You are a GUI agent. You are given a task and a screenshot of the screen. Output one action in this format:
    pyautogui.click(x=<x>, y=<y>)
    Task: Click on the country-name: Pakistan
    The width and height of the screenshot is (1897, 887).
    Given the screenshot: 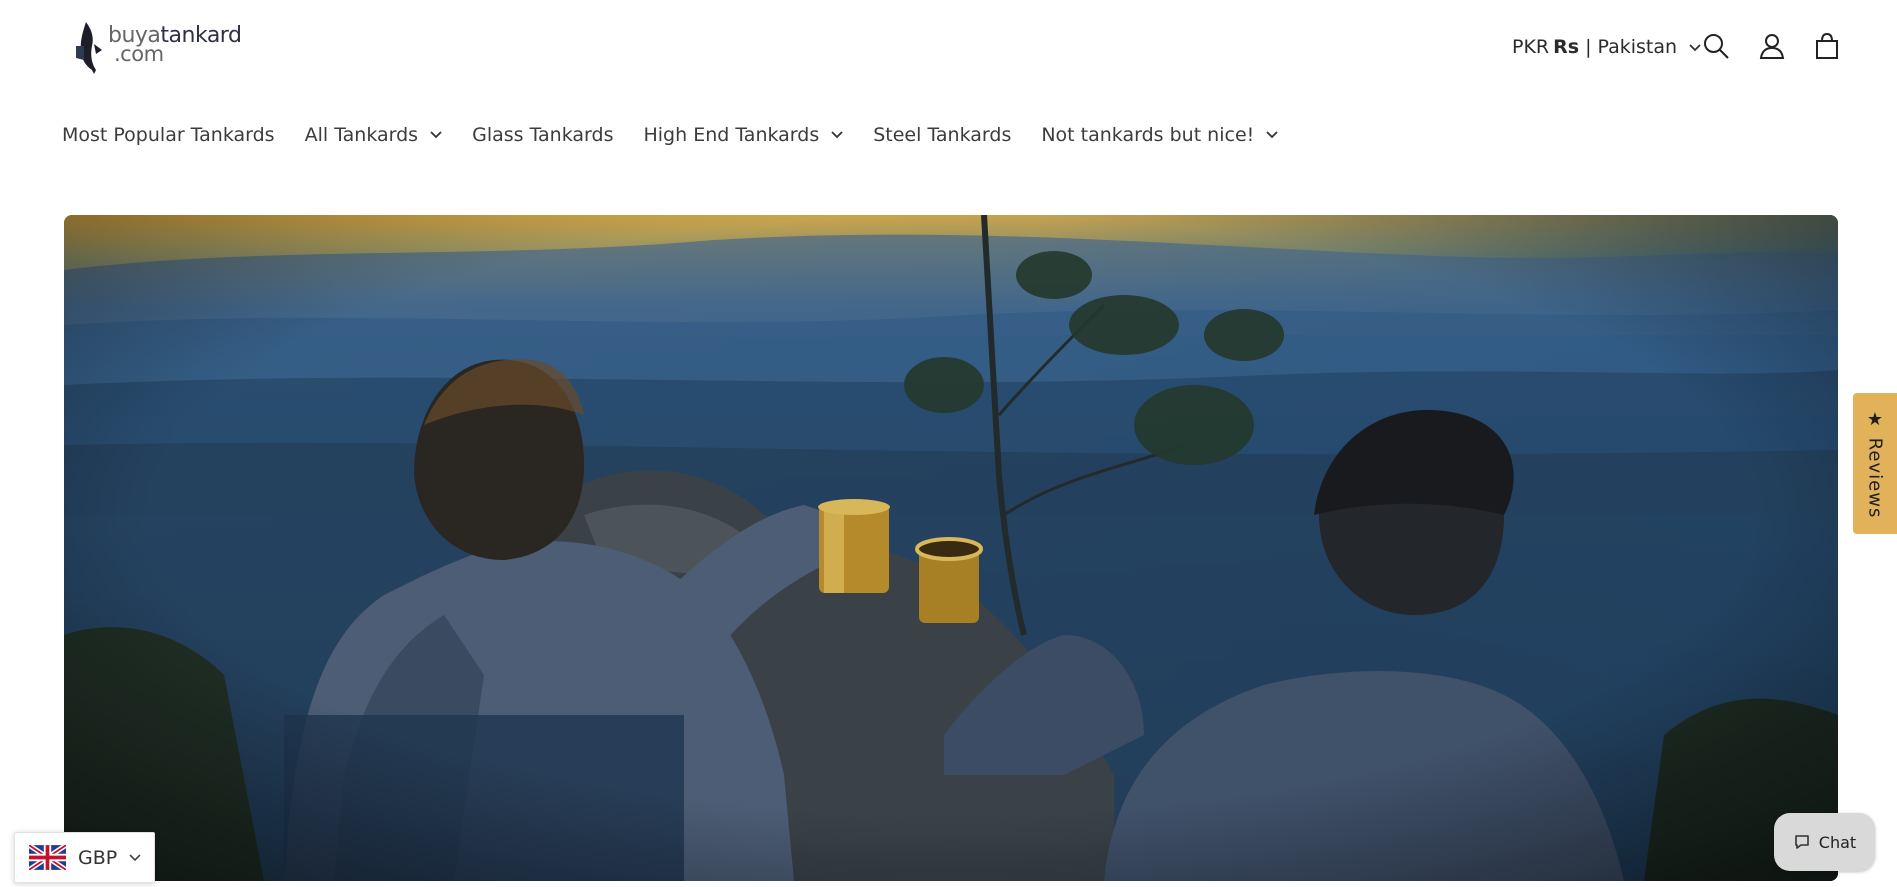 What is the action you would take?
    pyautogui.click(x=1637, y=47)
    